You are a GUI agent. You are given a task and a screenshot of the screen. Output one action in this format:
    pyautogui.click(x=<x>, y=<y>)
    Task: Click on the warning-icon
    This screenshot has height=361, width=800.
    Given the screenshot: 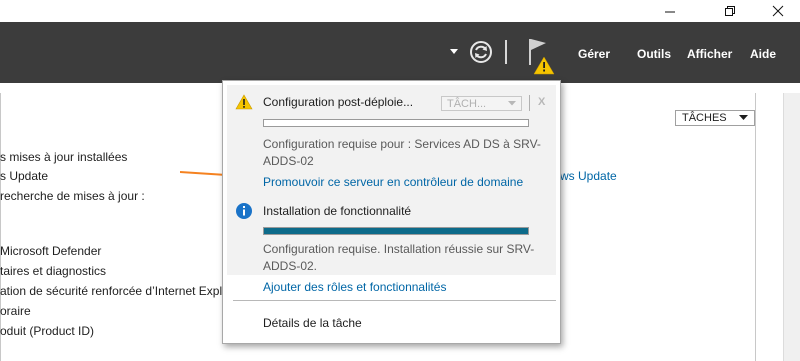 What is the action you would take?
    pyautogui.click(x=244, y=102)
    